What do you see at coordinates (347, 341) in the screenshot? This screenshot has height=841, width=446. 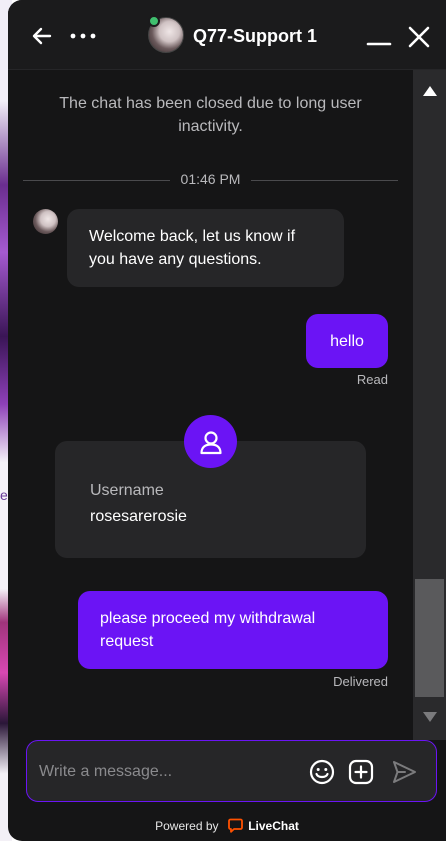 I see `user-message-bubble: hello` at bounding box center [347, 341].